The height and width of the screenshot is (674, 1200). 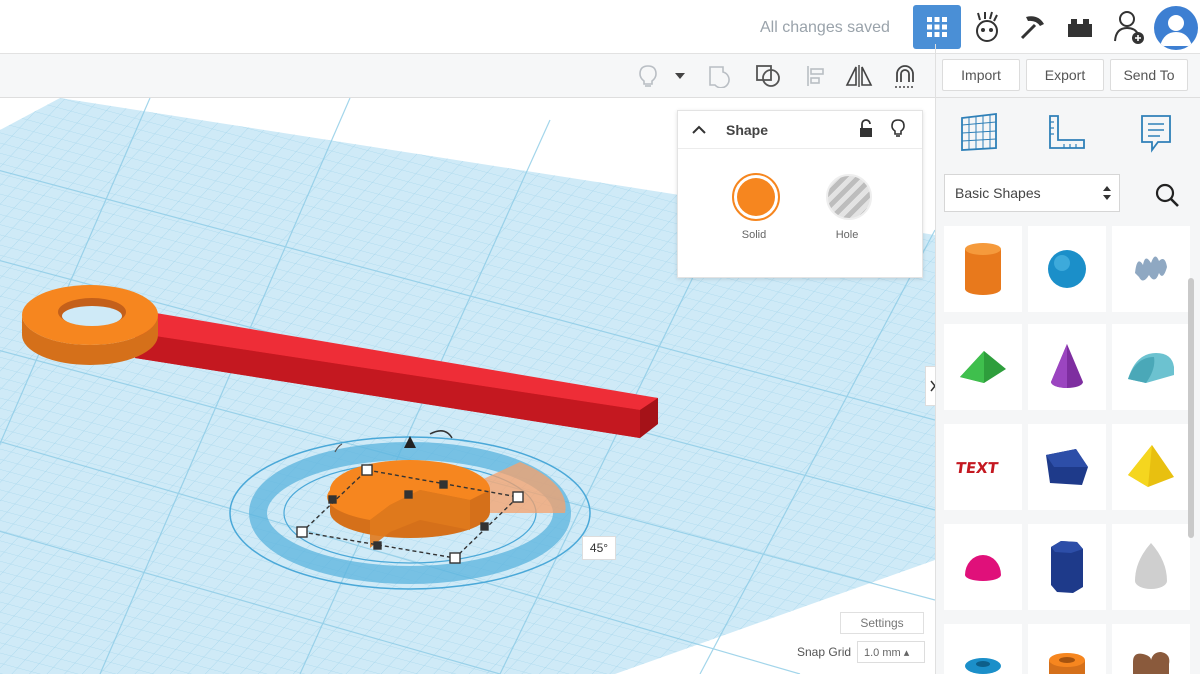 I want to click on shape-paraboloid, so click(x=1151, y=567).